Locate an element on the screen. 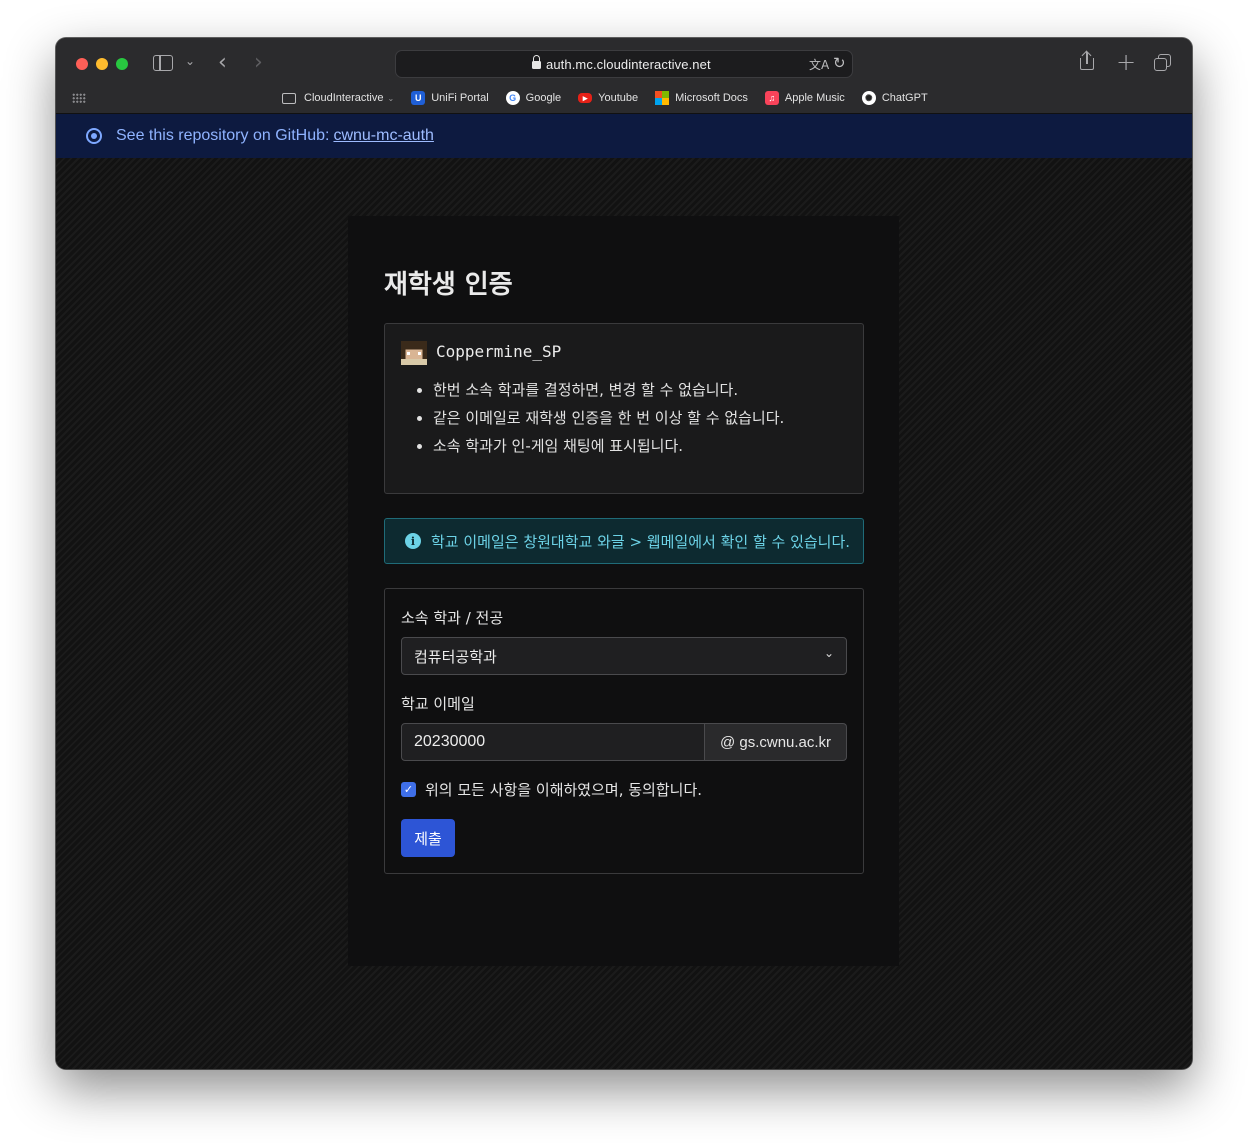 This screenshot has width=1248, height=1143. email-field-value: 20230000 is located at coordinates (450, 741).